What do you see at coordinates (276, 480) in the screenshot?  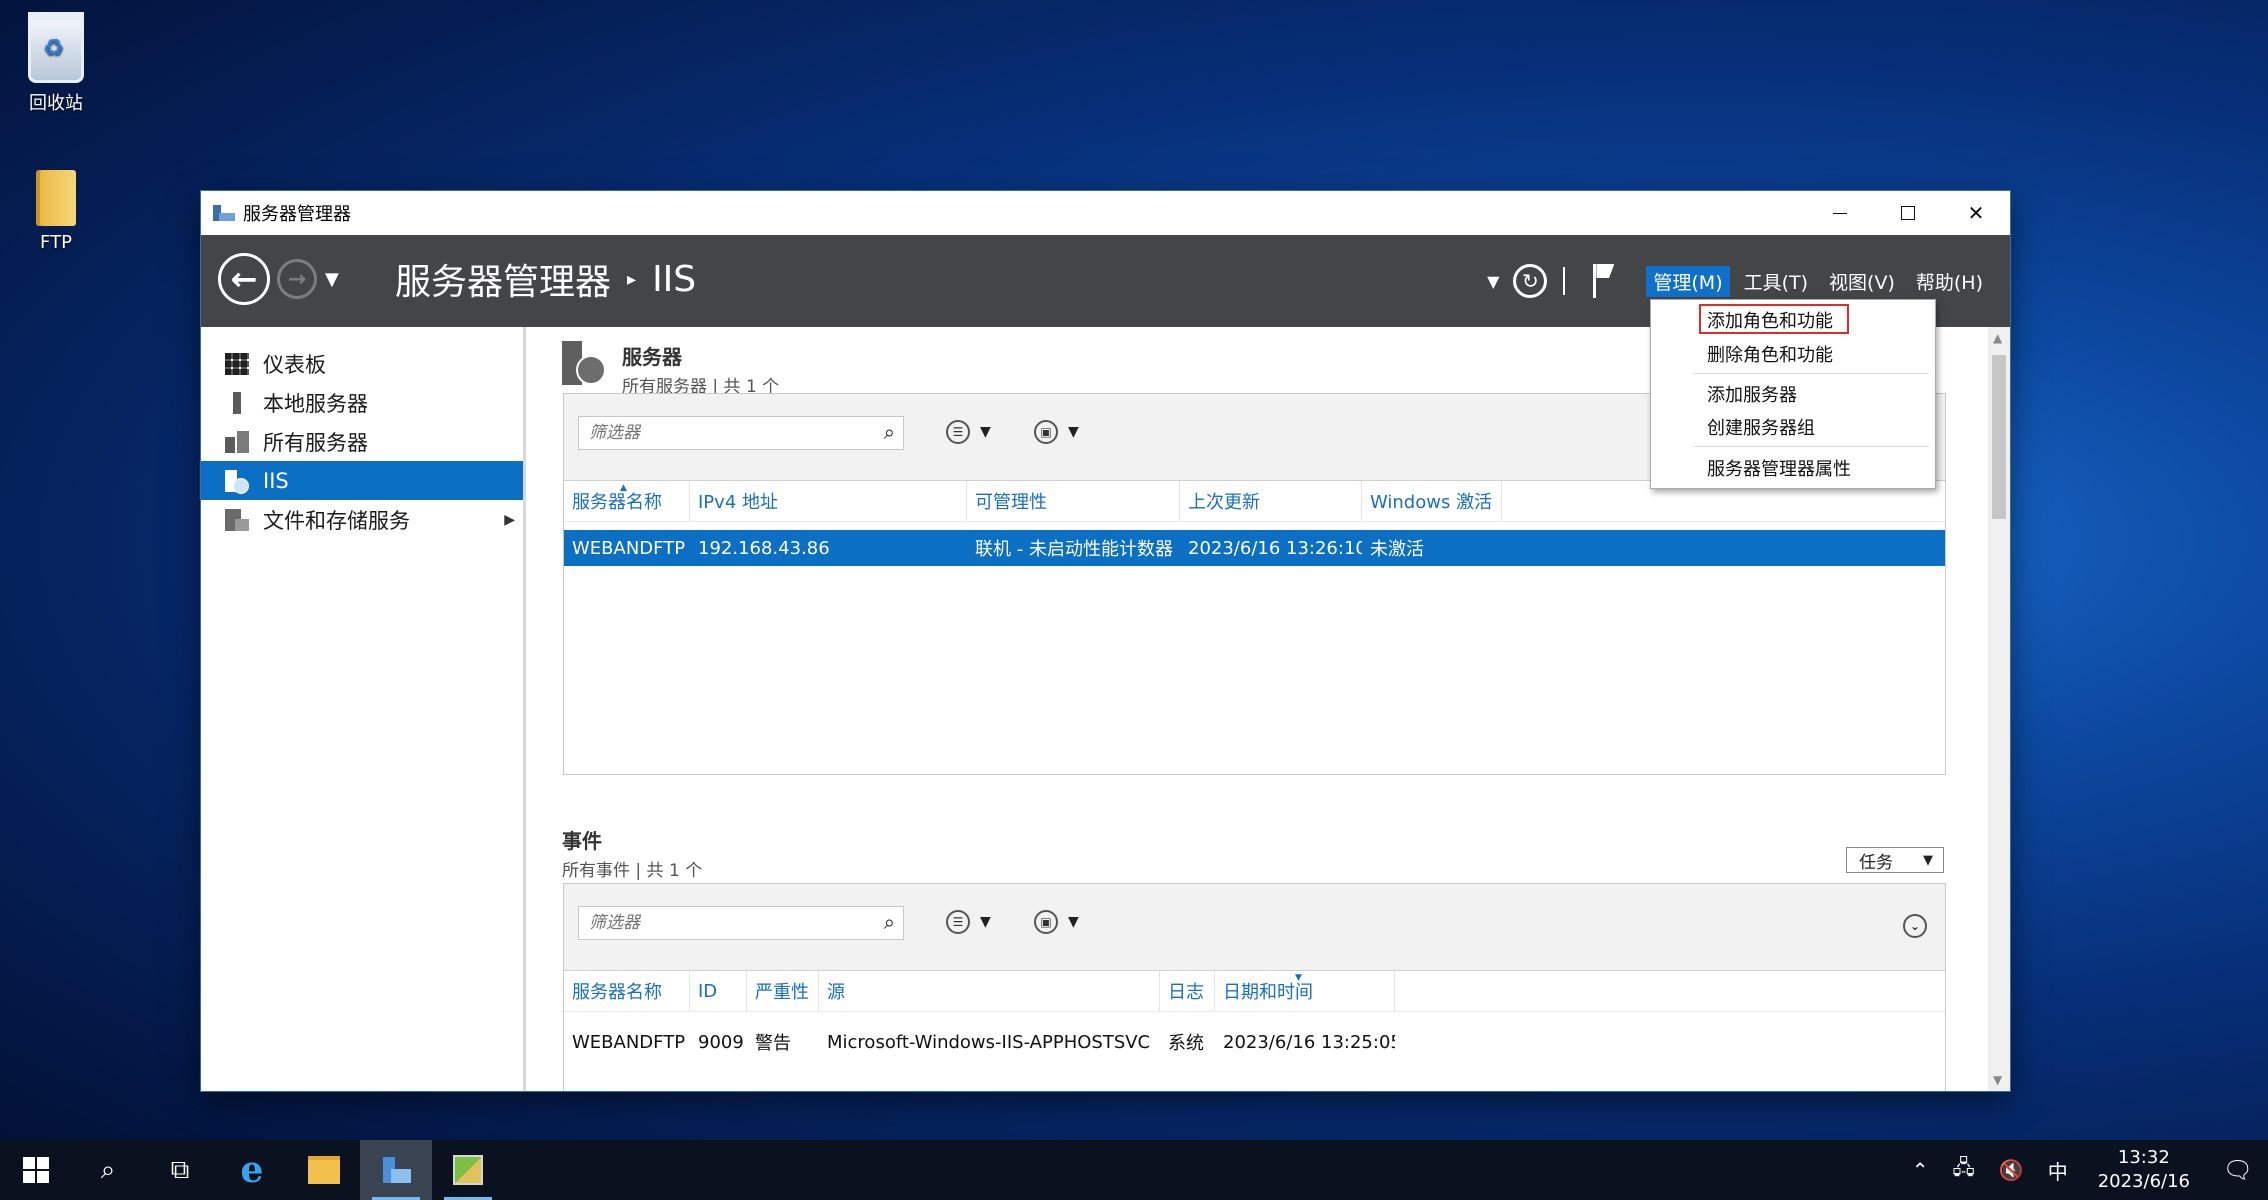 I see `sidebar-item-label: IIS` at bounding box center [276, 480].